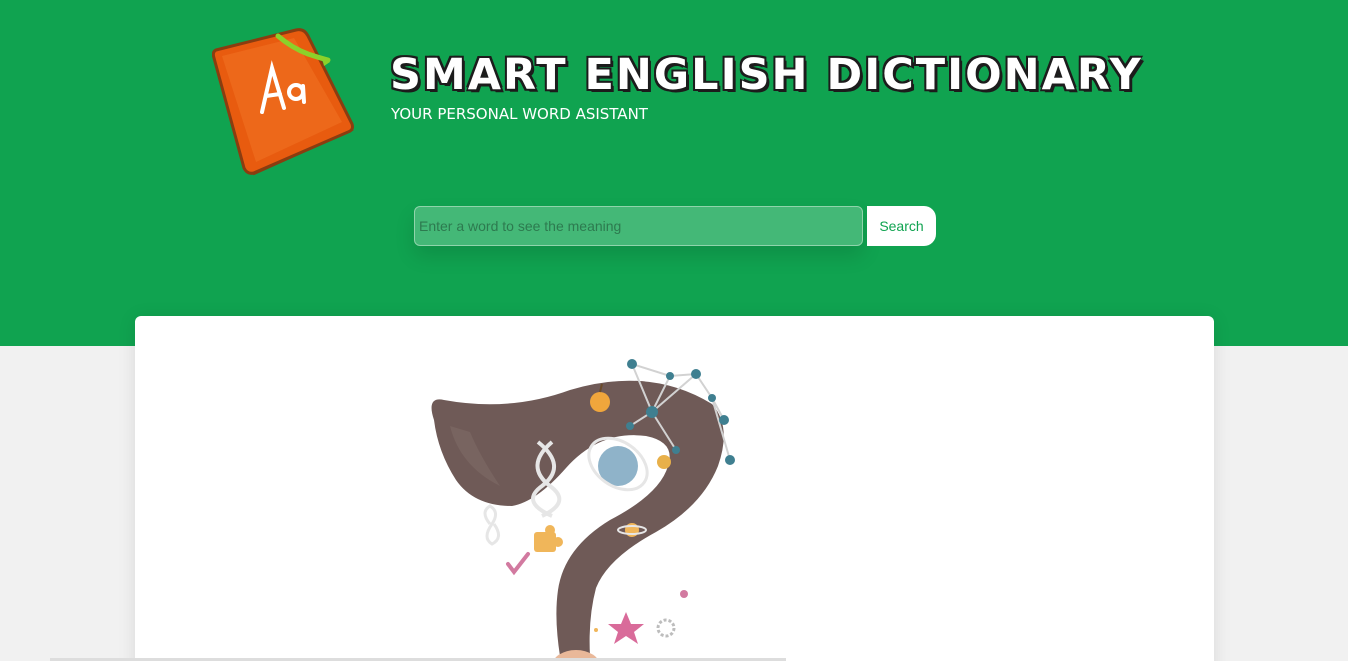  What do you see at coordinates (583, 510) in the screenshot?
I see `thinking-head-question-mark-illustration` at bounding box center [583, 510].